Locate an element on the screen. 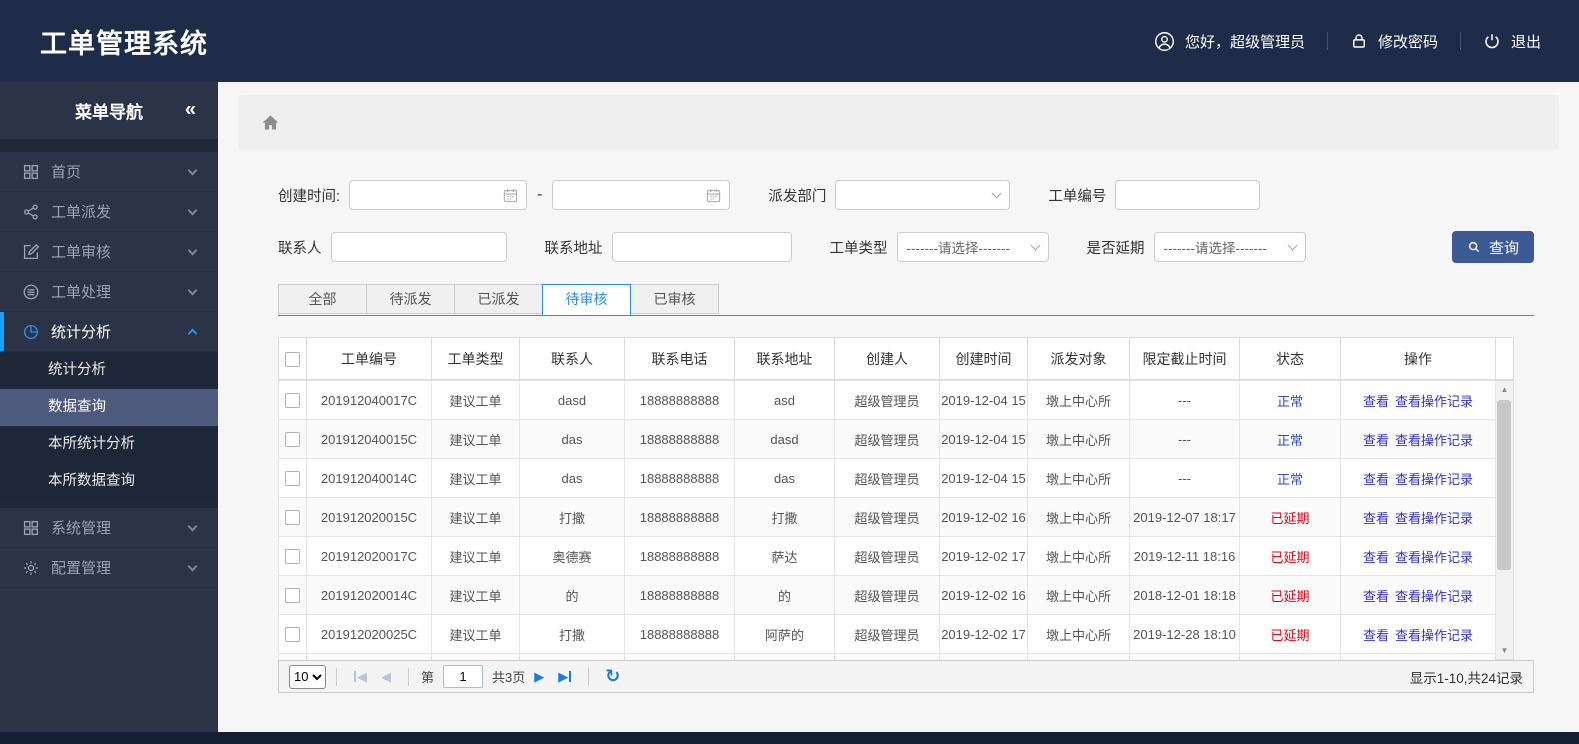 Image resolution: width=1579 pixels, height=744 pixels. search-button: 查询 is located at coordinates (1493, 247).